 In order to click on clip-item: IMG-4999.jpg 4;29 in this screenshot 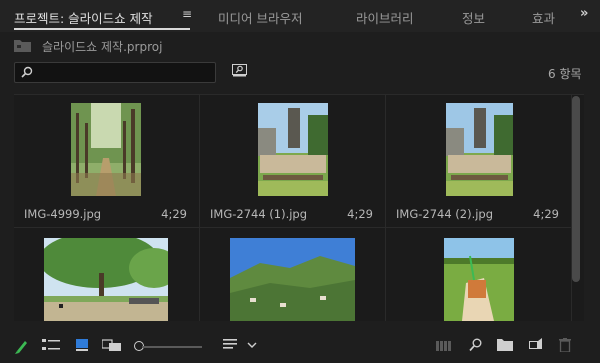, I will do `click(107, 161)`.